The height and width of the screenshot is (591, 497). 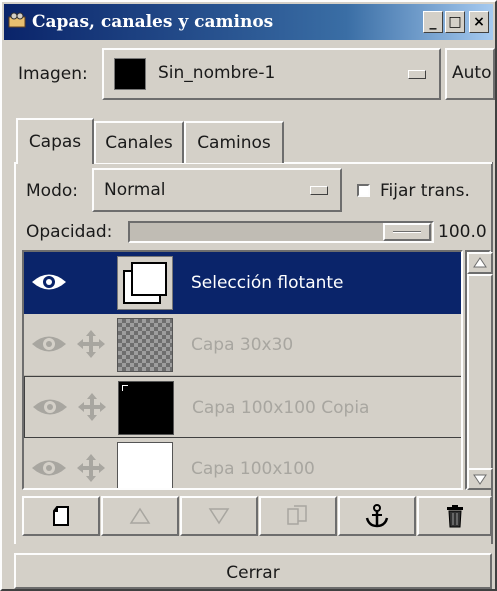 I want to click on maximize-button: □, so click(x=455, y=22).